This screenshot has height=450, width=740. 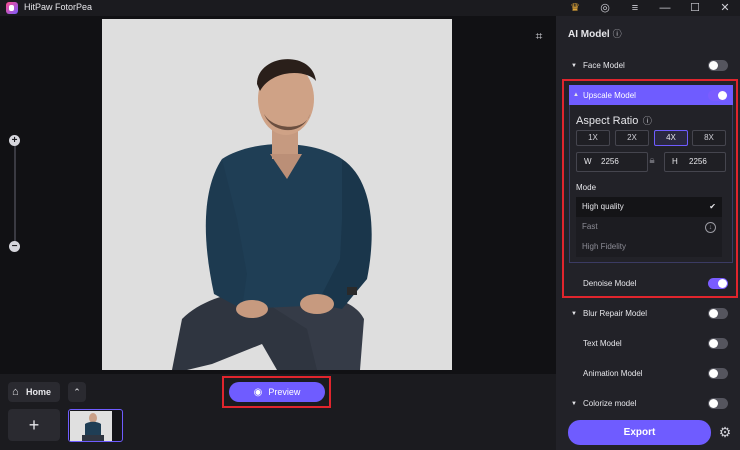 What do you see at coordinates (91, 426) in the screenshot?
I see `thumbnail-image` at bounding box center [91, 426].